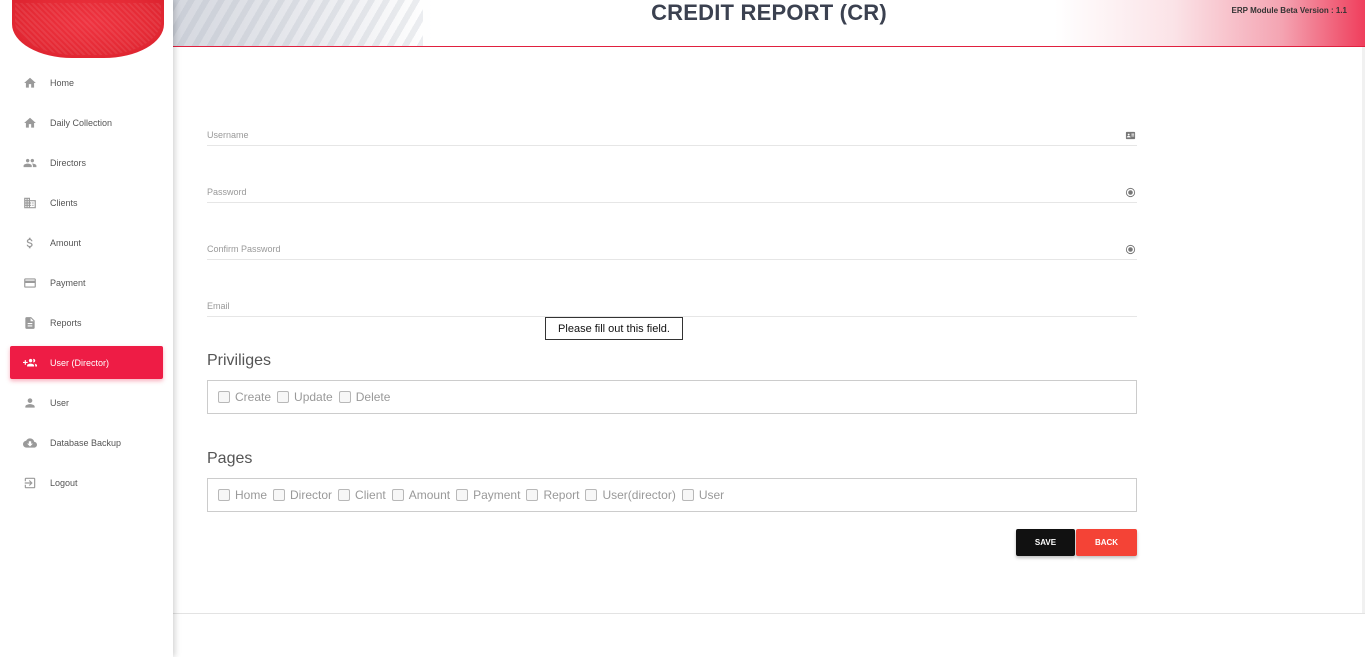 Image resolution: width=1365 pixels, height=657 pixels. Describe the element at coordinates (30, 363) in the screenshot. I see `add-group-icon` at that location.